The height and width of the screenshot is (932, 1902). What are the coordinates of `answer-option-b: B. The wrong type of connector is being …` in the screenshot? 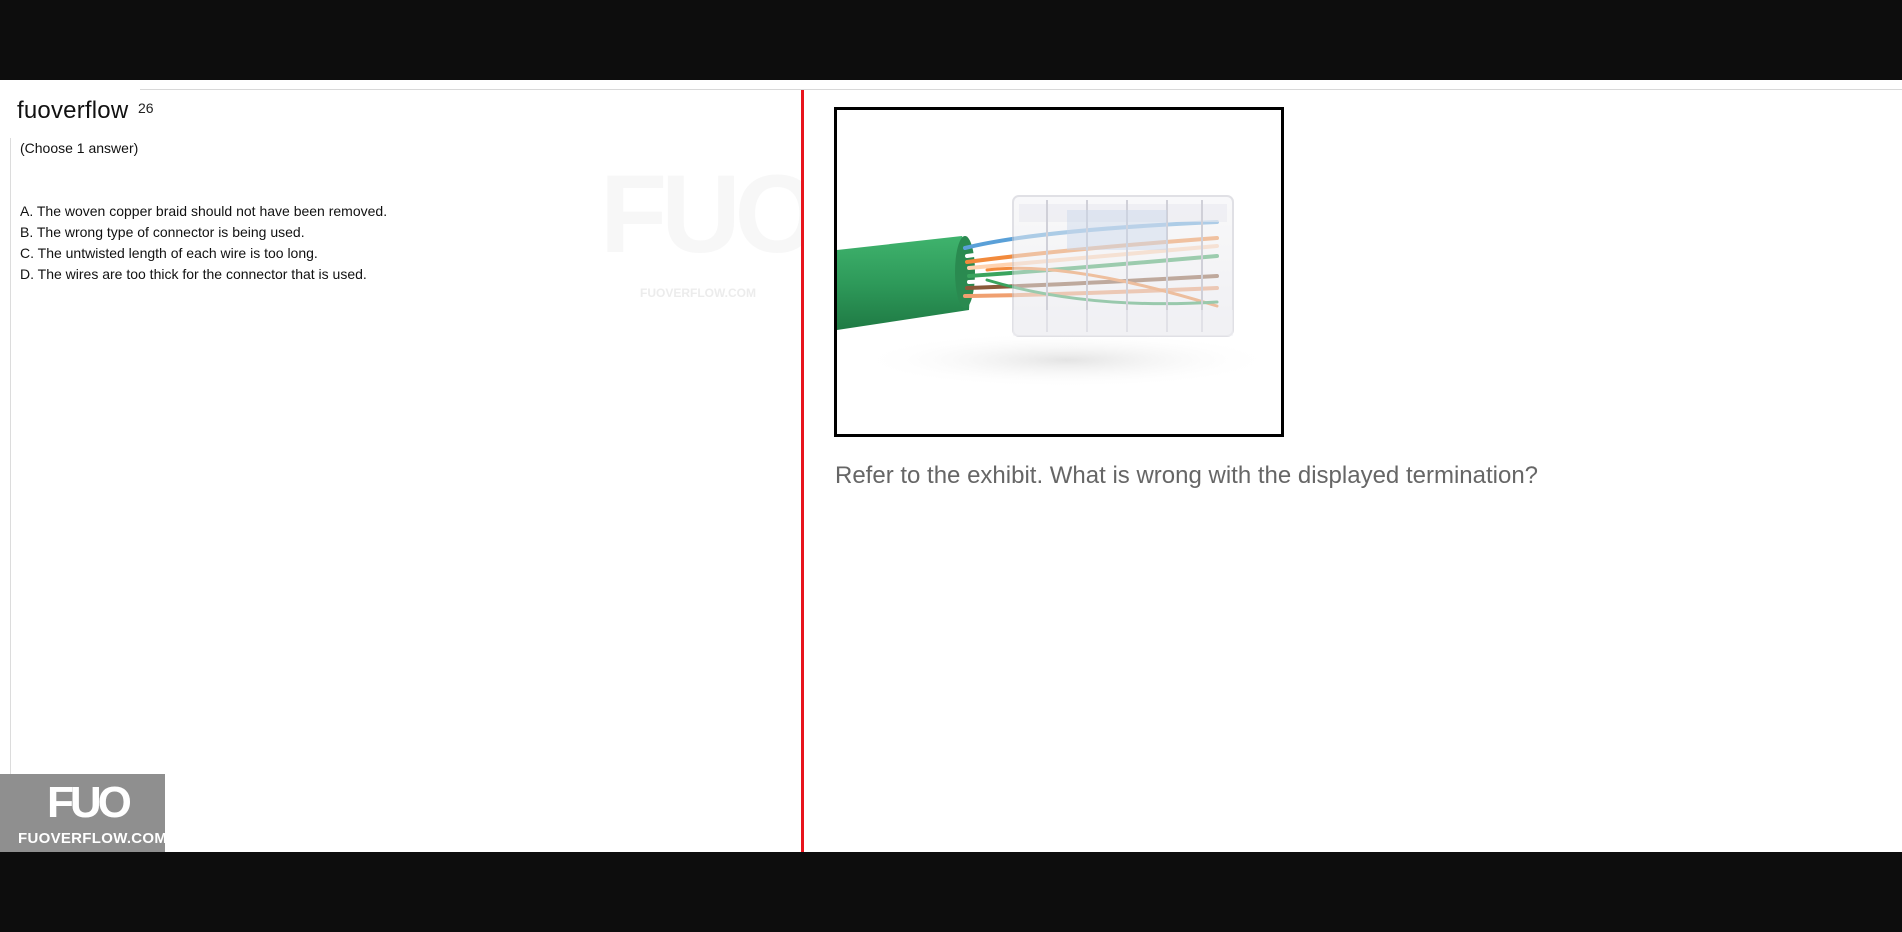 It's located at (203, 232).